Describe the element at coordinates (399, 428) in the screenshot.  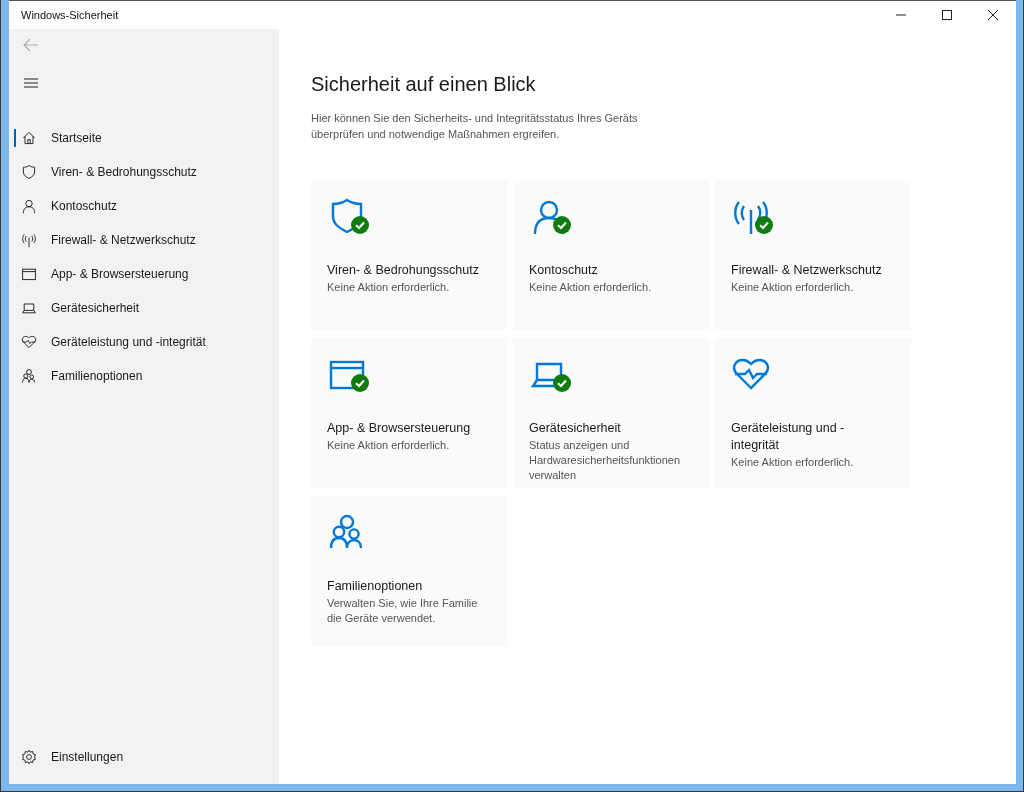
I see `card-title: App- & Browsersteuerung` at that location.